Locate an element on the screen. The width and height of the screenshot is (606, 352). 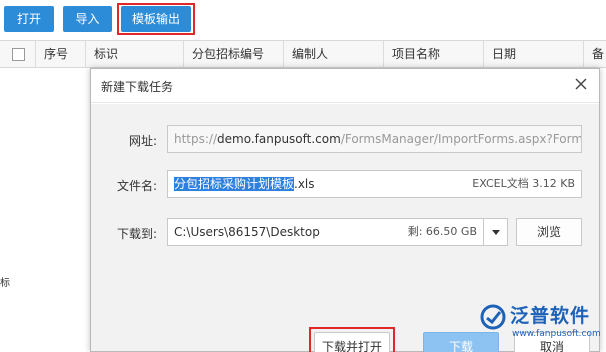
export-template-button: 模板输出 is located at coordinates (156, 19).